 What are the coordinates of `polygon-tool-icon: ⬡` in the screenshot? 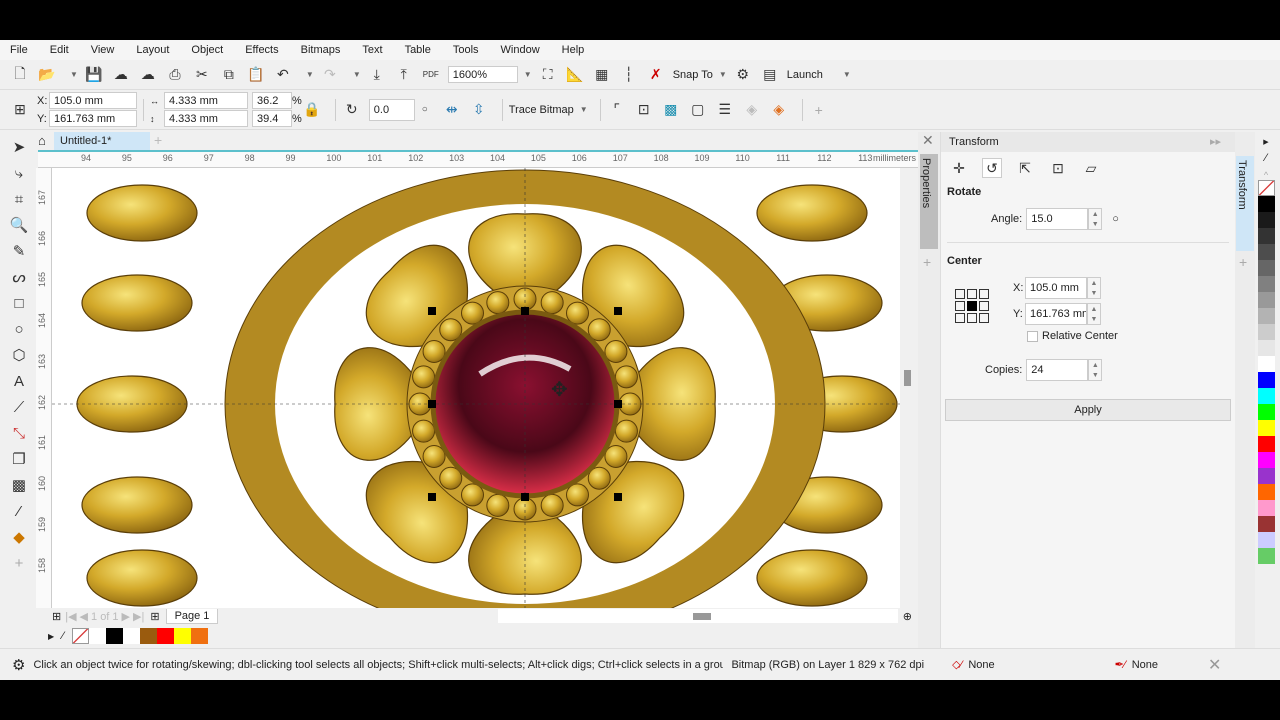 It's located at (19, 355).